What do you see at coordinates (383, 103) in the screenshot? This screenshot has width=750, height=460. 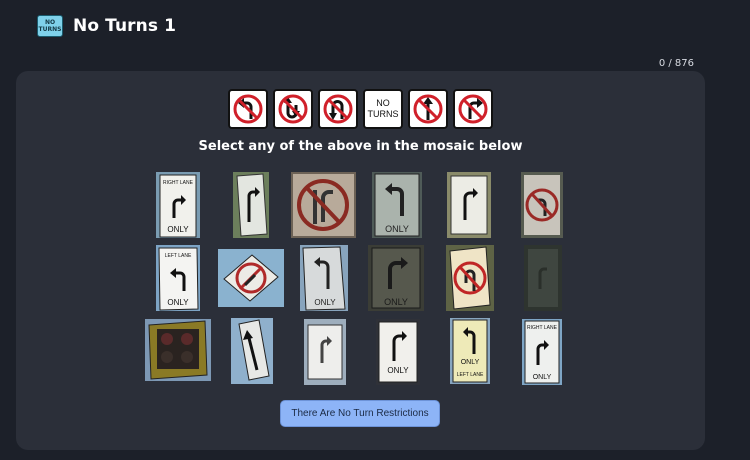 I see `no-turns-line1: NO` at bounding box center [383, 103].